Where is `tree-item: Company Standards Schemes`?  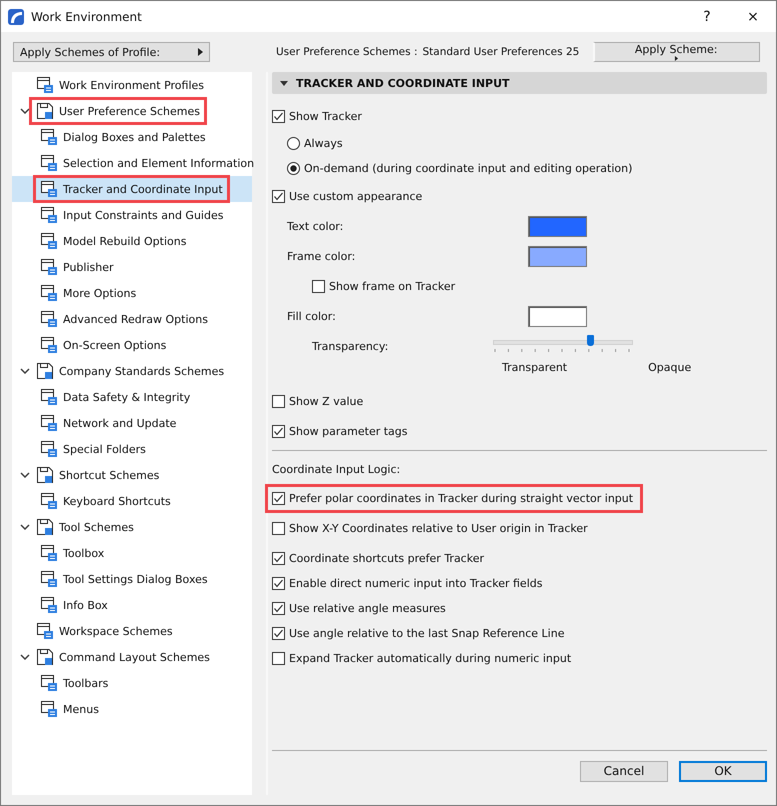 tree-item: Company Standards Schemes is located at coordinates (132, 371).